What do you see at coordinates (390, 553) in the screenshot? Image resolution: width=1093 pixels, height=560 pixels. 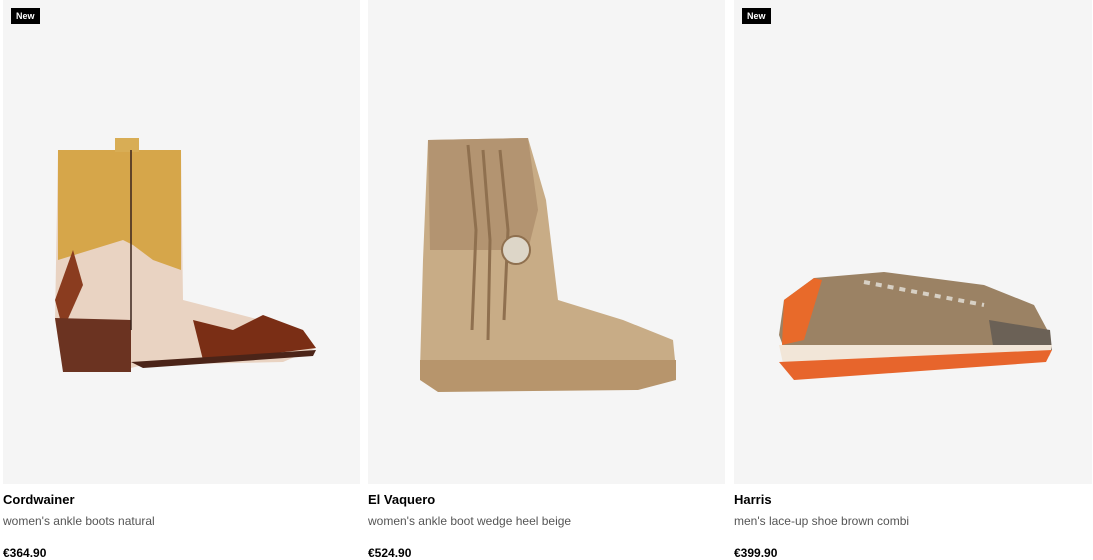 I see `product-price: €524.90` at bounding box center [390, 553].